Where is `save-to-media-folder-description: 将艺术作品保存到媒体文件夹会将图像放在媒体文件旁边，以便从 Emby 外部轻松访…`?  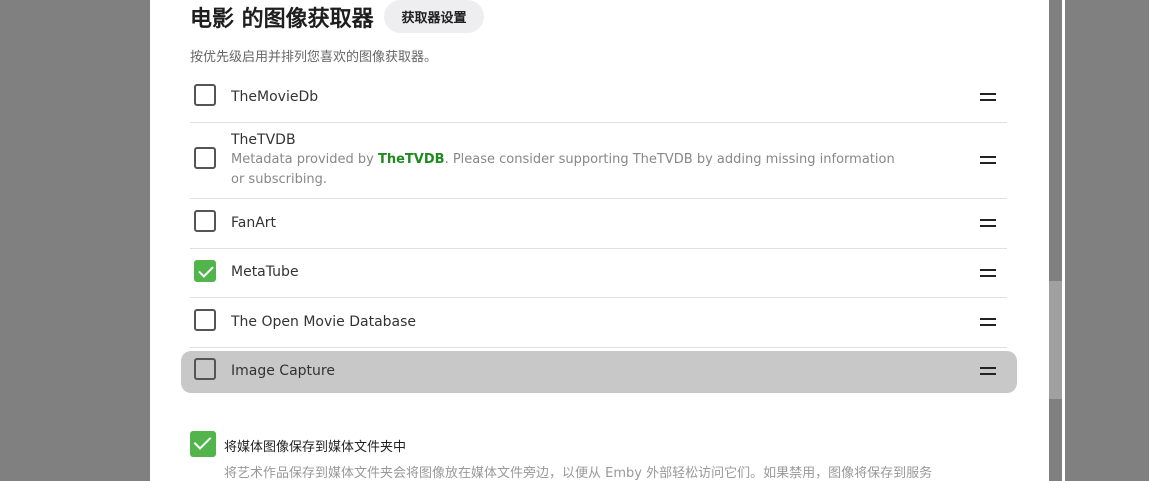 save-to-media-folder-description: 将艺术作品保存到媒体文件夹会将图像放在媒体文件旁边，以便从 Emby 外部轻松访… is located at coordinates (578, 473).